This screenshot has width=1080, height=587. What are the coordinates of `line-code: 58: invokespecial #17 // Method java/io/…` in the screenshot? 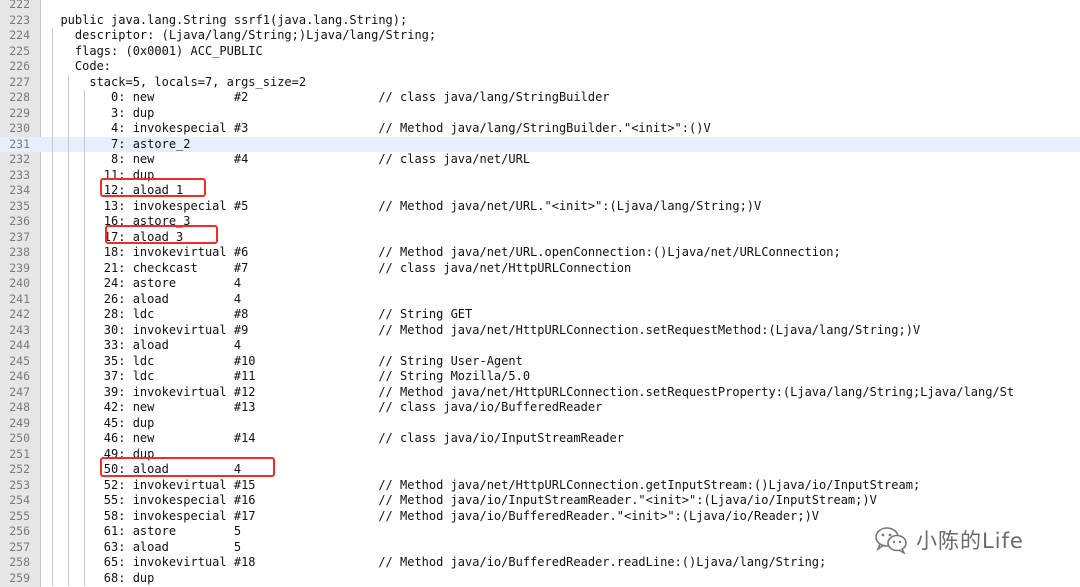 It's located at (433, 515).